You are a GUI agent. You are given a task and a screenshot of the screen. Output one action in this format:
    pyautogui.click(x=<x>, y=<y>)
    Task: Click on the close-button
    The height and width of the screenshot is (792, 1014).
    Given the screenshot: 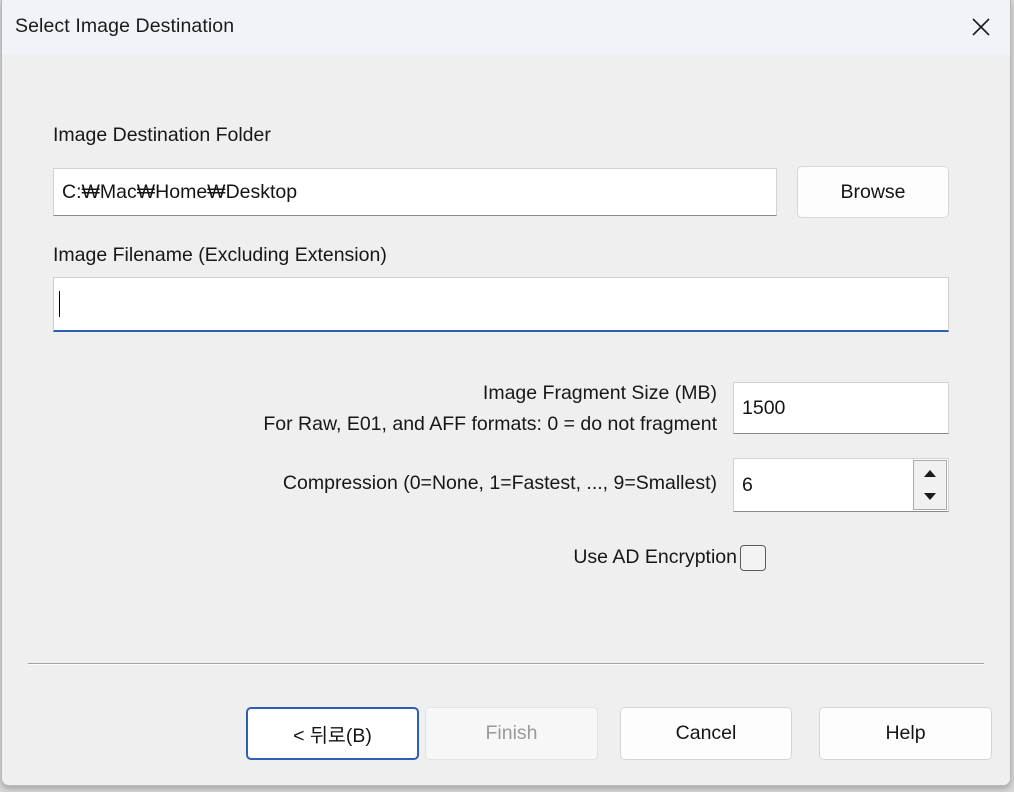 What is the action you would take?
    pyautogui.click(x=981, y=27)
    